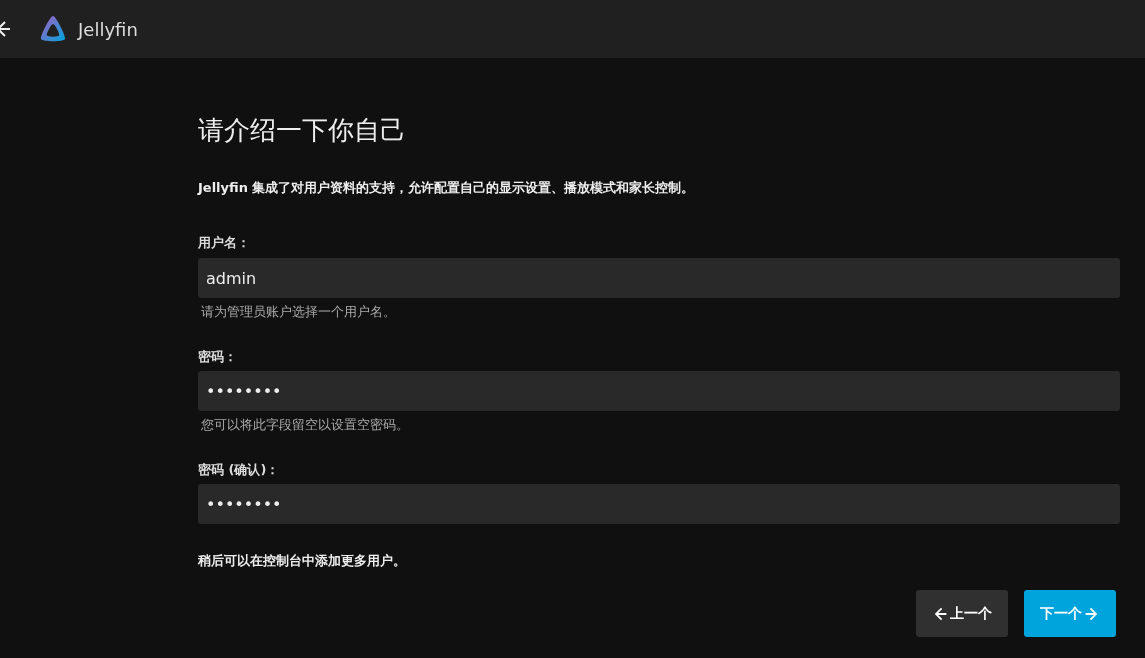 This screenshot has height=658, width=1145. I want to click on left-arrow-icon, so click(940, 613).